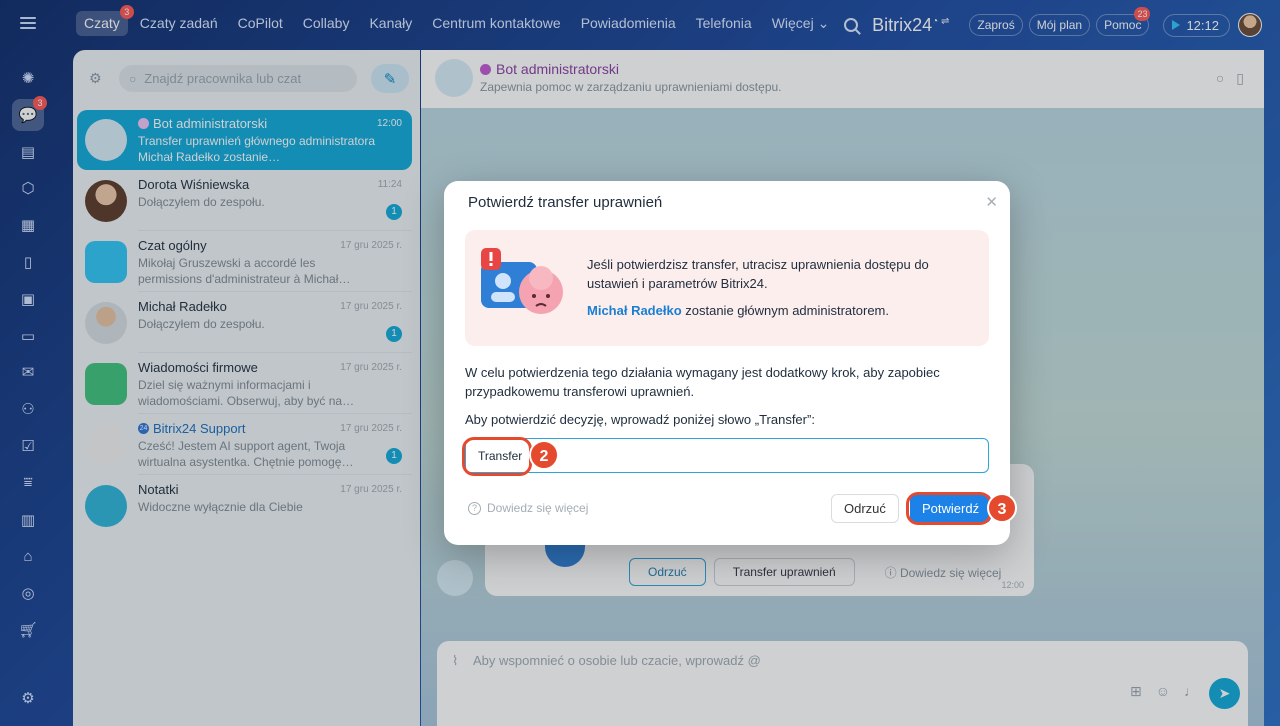  I want to click on step-badge-2: 2, so click(544, 455).